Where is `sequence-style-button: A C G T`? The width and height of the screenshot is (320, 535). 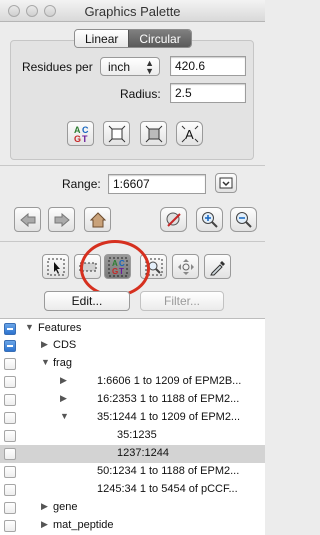
sequence-style-button: A C G T is located at coordinates (80, 133).